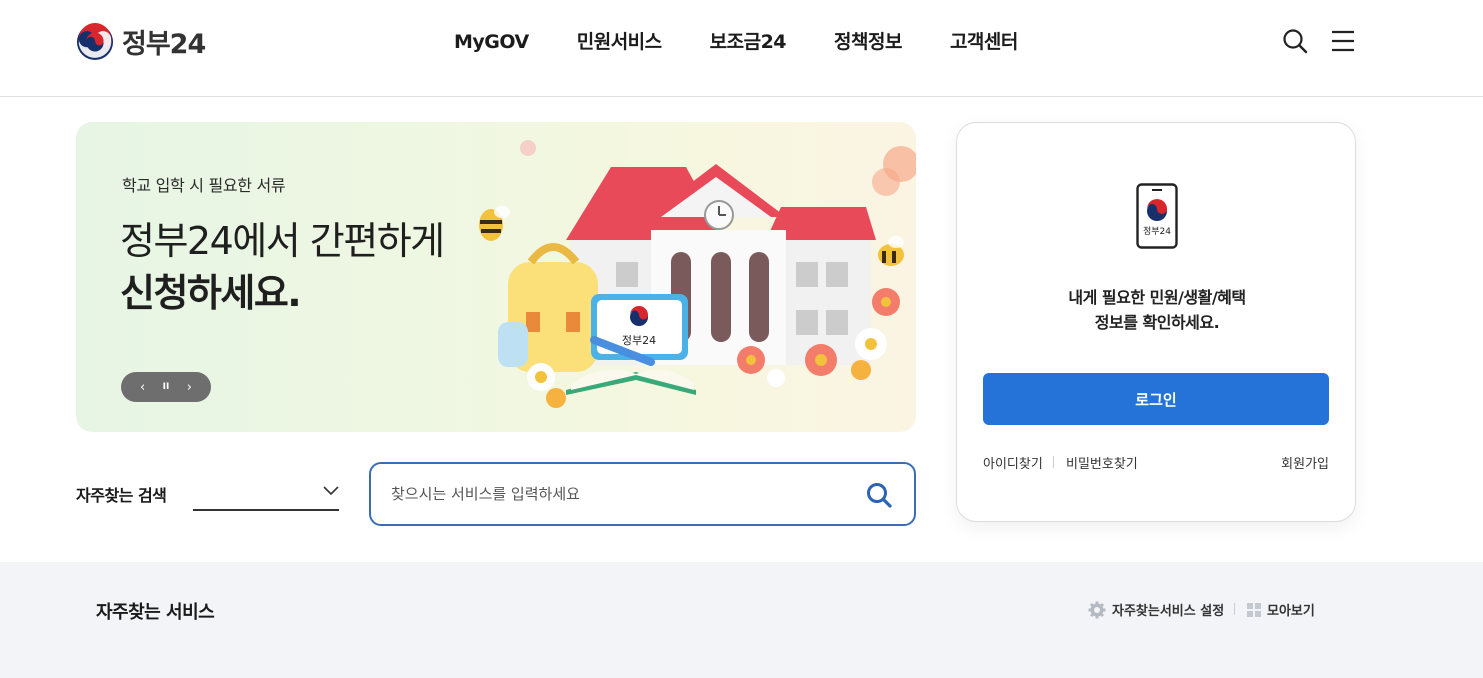  What do you see at coordinates (1156, 399) in the screenshot?
I see `login-button: 로그인` at bounding box center [1156, 399].